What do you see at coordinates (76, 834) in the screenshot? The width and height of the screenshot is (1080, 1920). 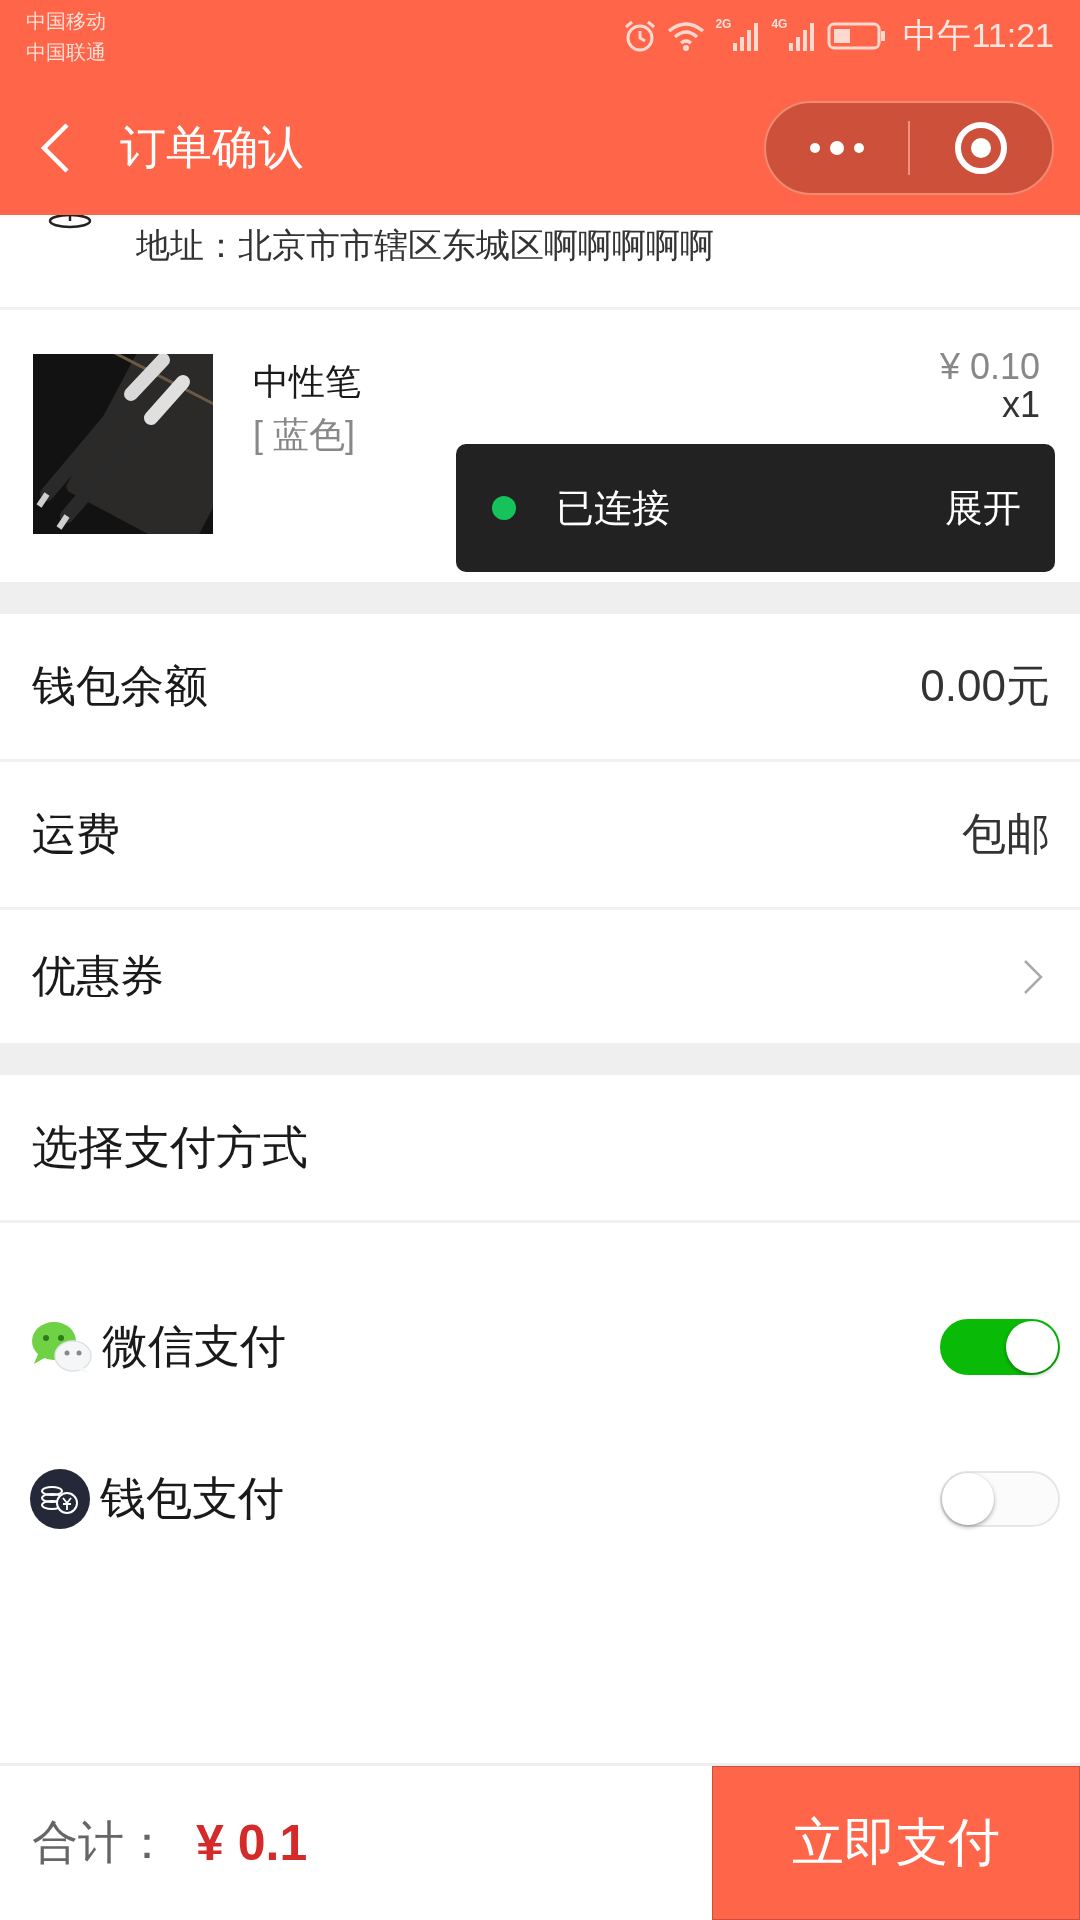 I see `row-label: 运费` at bounding box center [76, 834].